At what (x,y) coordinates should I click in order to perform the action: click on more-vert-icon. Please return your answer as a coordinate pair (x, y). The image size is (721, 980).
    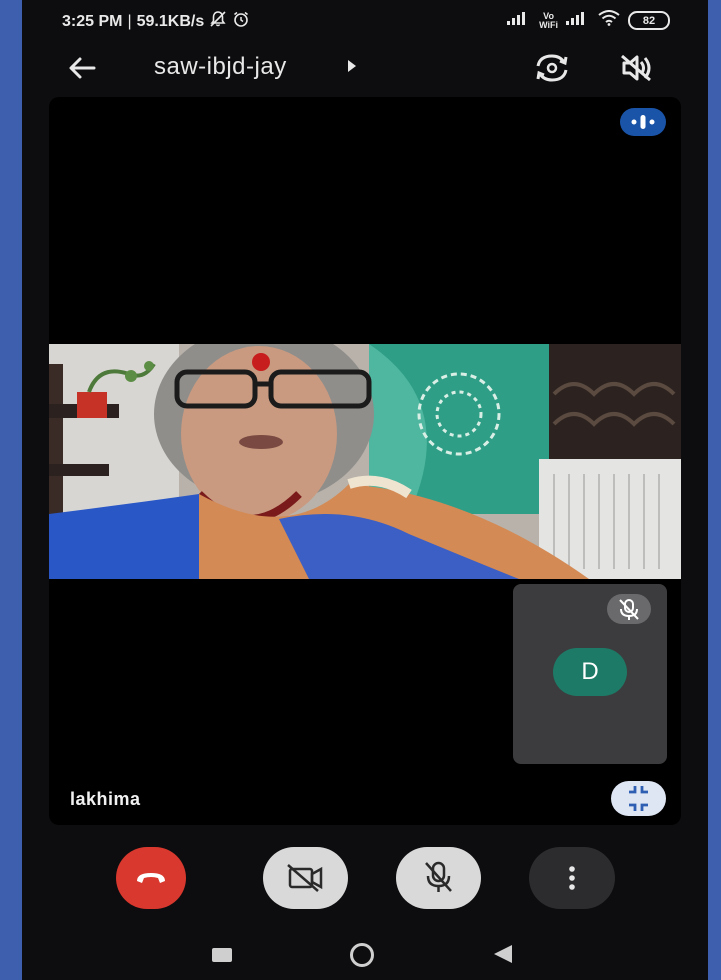
    Looking at the image, I should click on (572, 878).